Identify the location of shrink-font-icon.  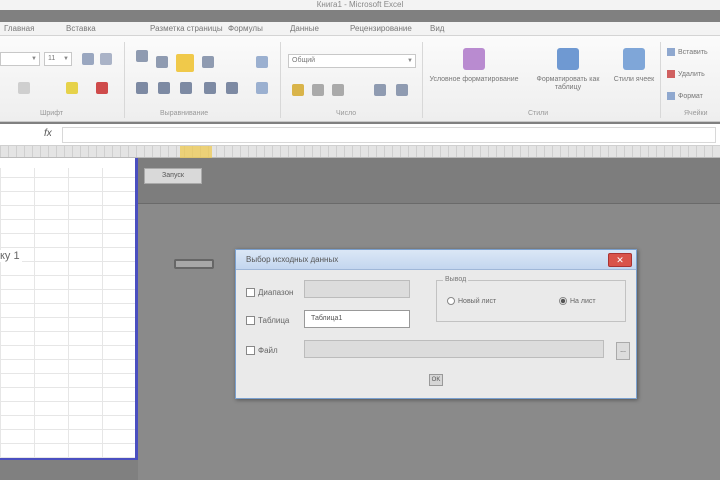
(106, 59).